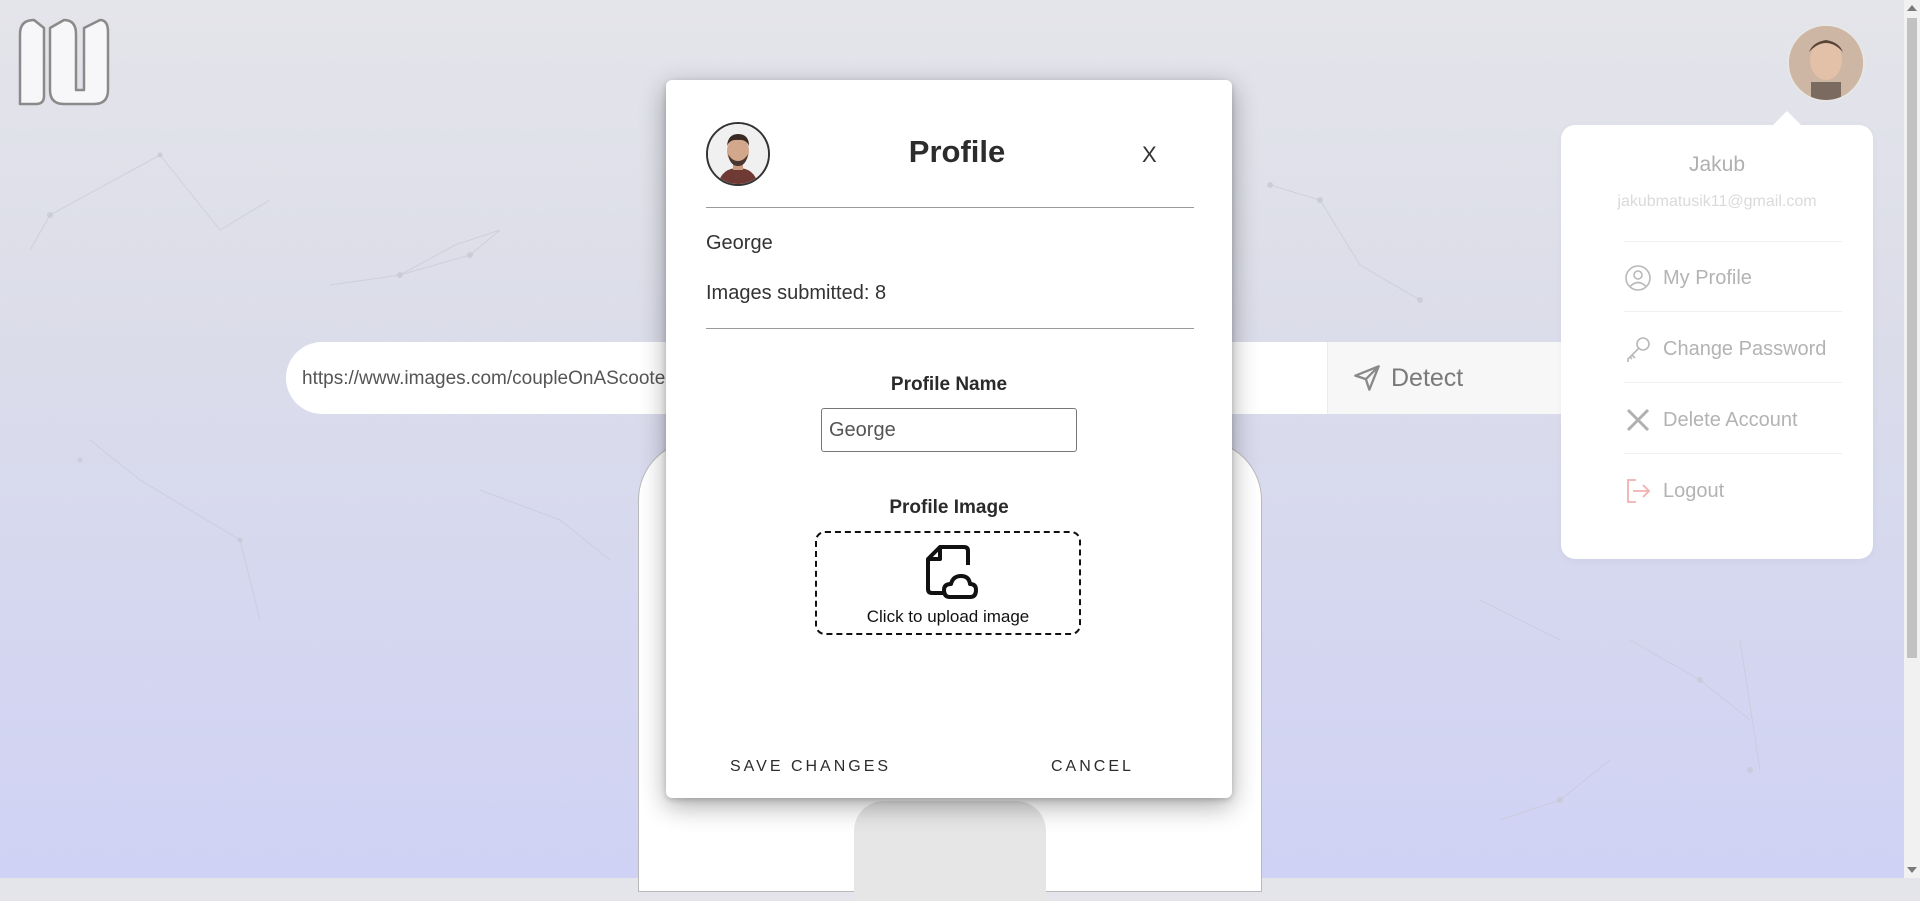 The width and height of the screenshot is (1920, 901). What do you see at coordinates (1427, 377) in the screenshot?
I see `detect-label: Detect` at bounding box center [1427, 377].